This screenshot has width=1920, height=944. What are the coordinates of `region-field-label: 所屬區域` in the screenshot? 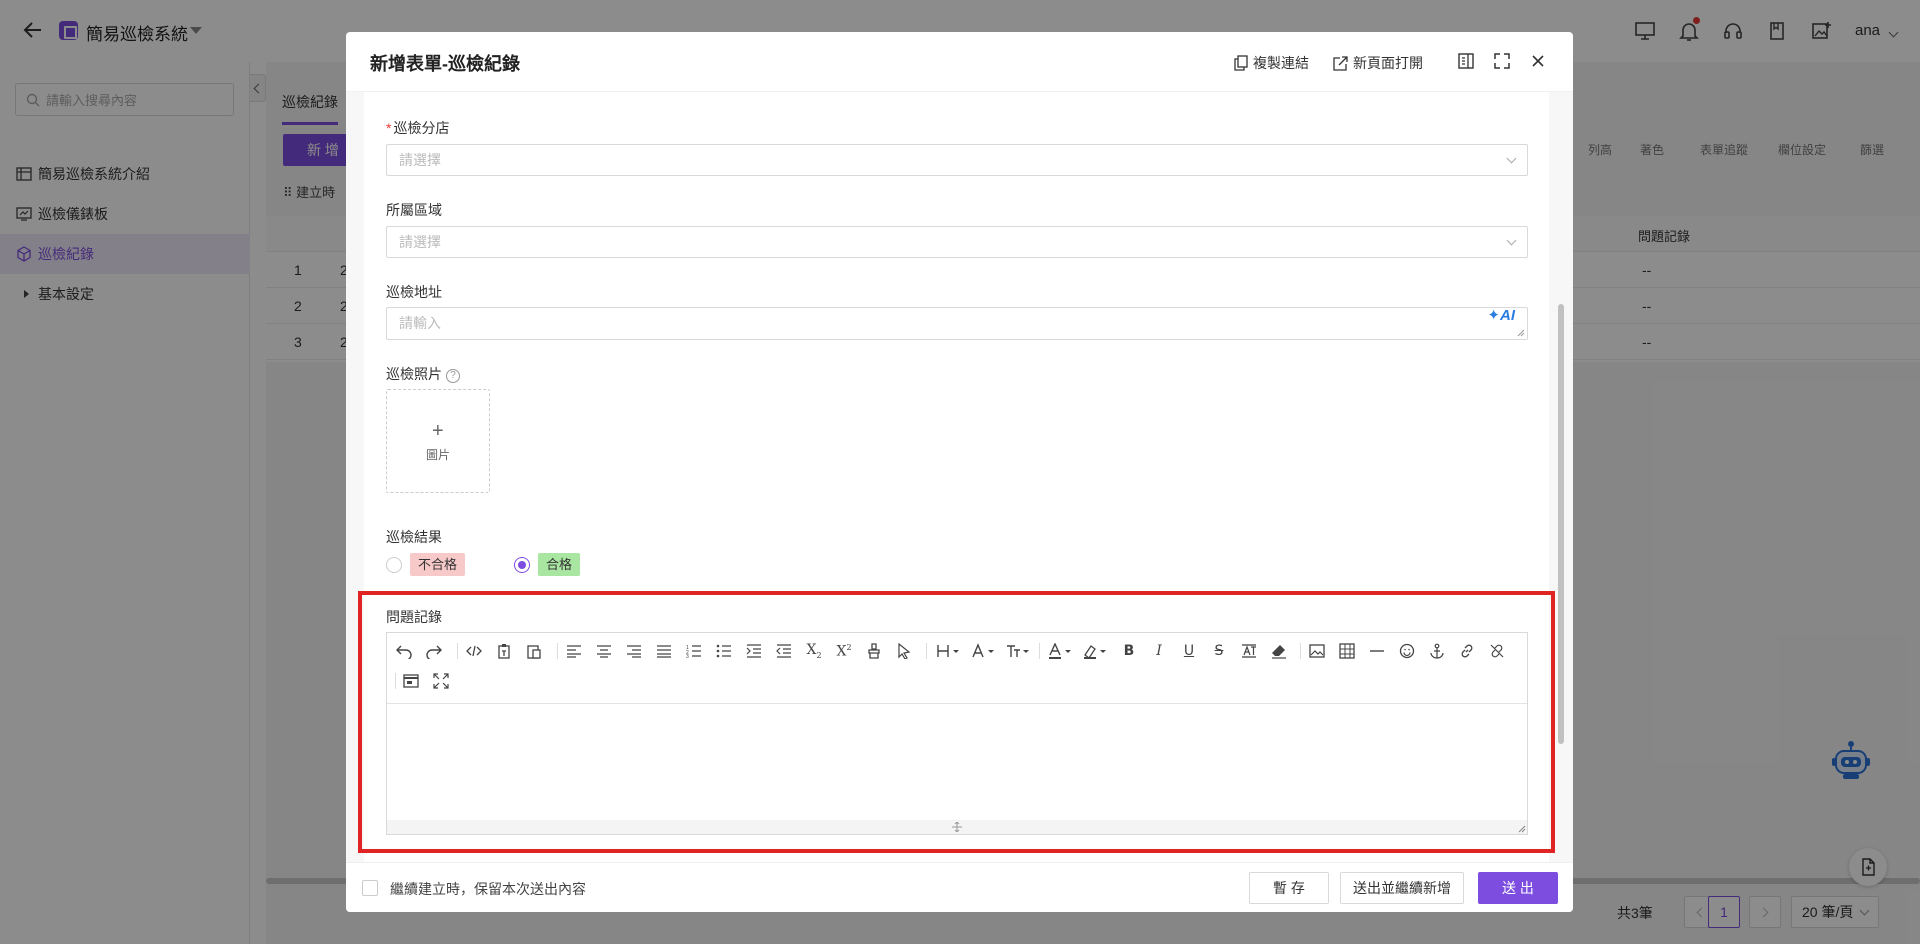 It's located at (414, 210).